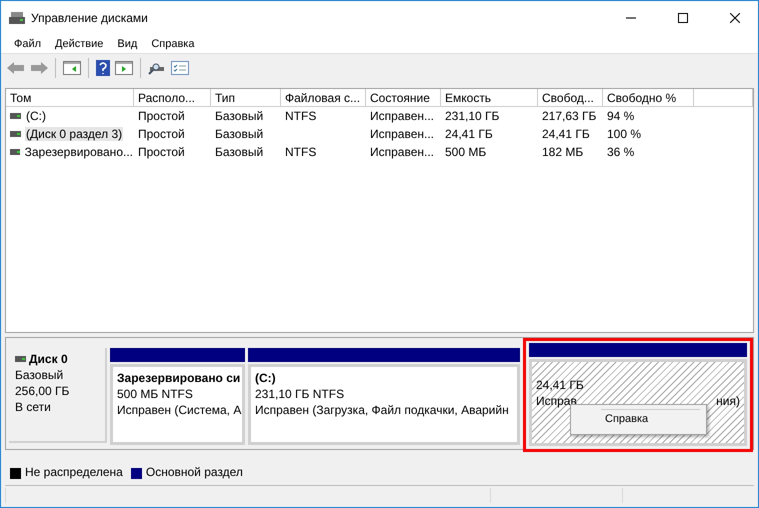 The width and height of the screenshot is (759, 508). I want to click on table-cell: 94 %, so click(620, 116).